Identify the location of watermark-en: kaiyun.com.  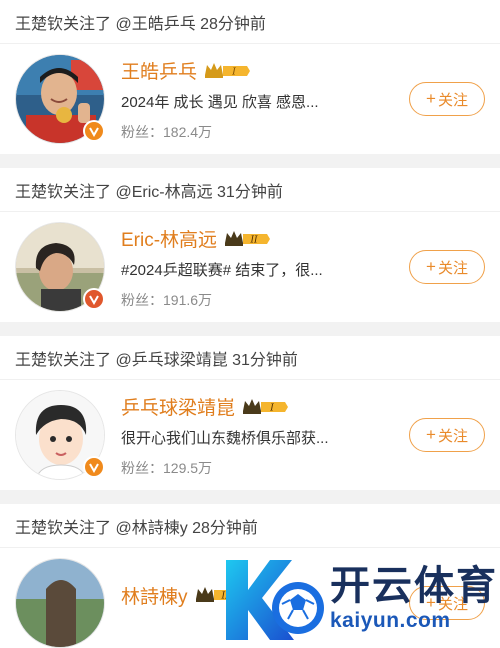
(390, 620).